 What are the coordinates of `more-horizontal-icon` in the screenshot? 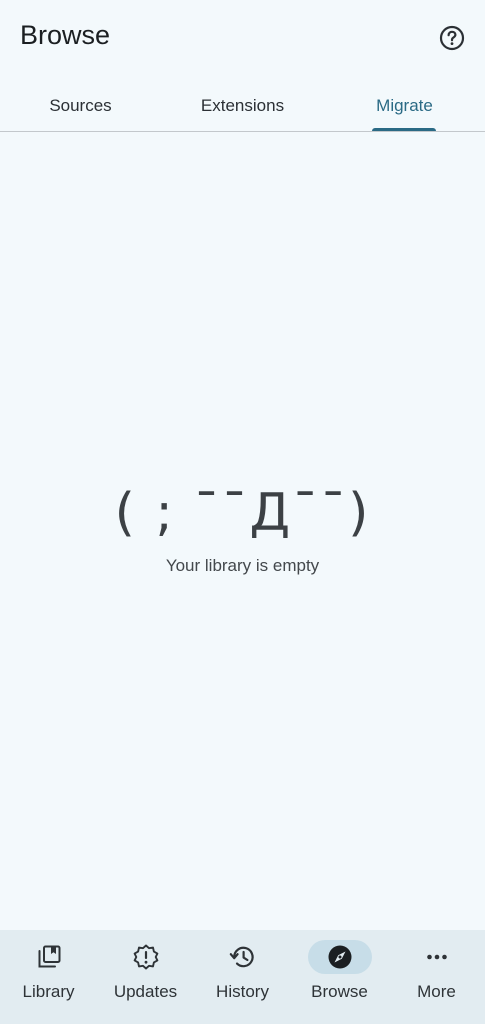 It's located at (436, 957).